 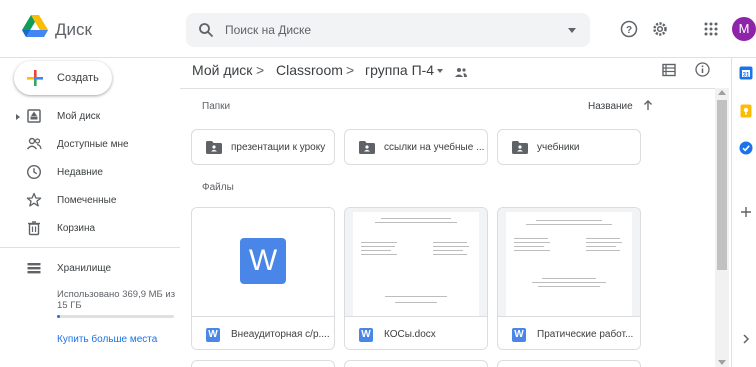 I want to click on sidebar-item-recent: Недавние, so click(x=90, y=173).